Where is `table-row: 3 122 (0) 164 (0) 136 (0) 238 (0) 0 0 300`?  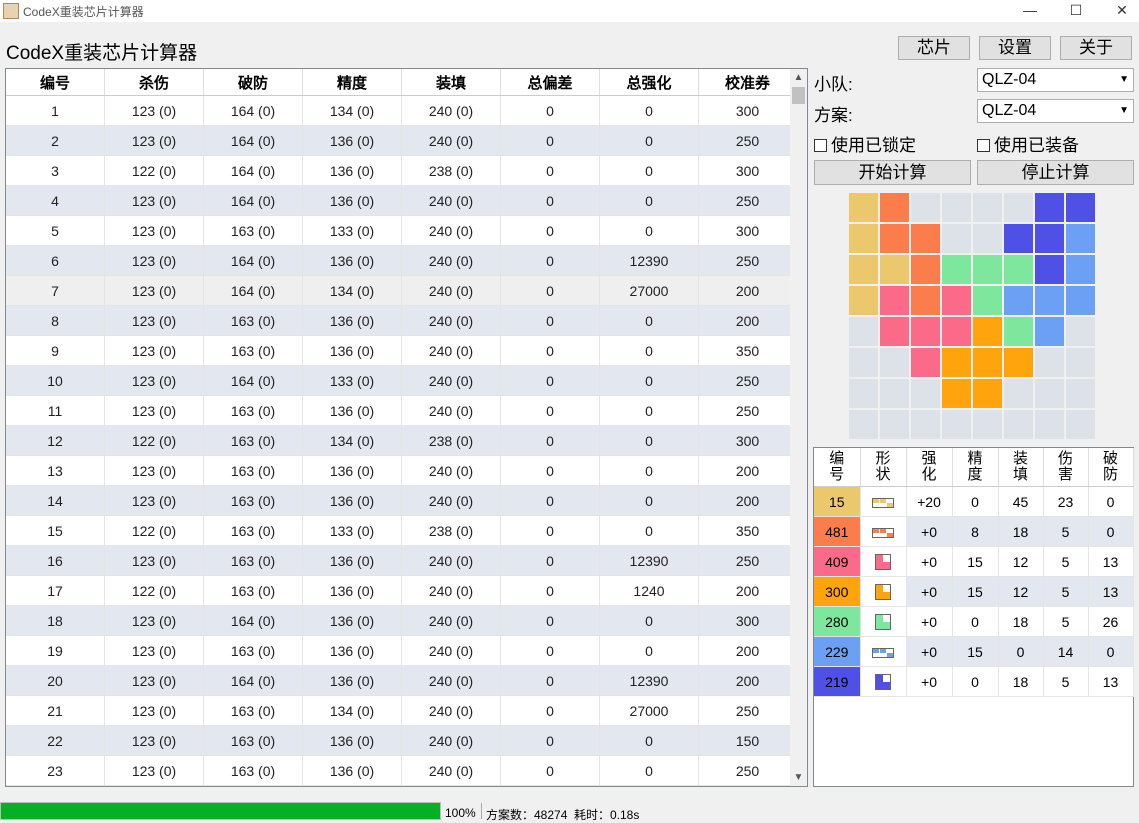 table-row: 3 122 (0) 164 (0) 136 (0) 238 (0) 0 0 300 is located at coordinates (401, 170).